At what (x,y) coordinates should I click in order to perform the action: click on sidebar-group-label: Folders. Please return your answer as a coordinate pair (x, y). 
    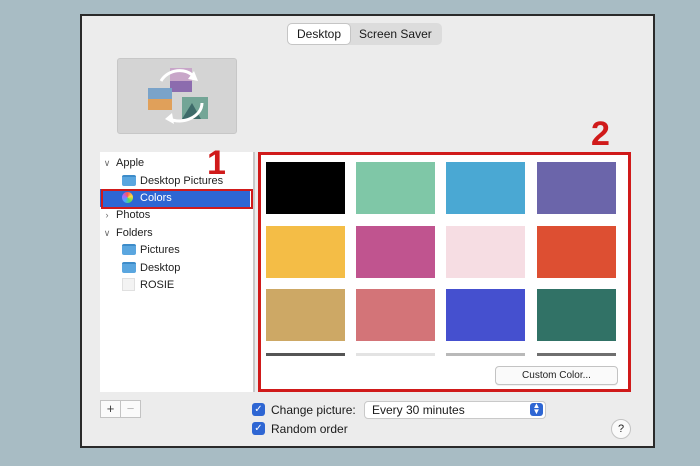
    Looking at the image, I should click on (134, 233).